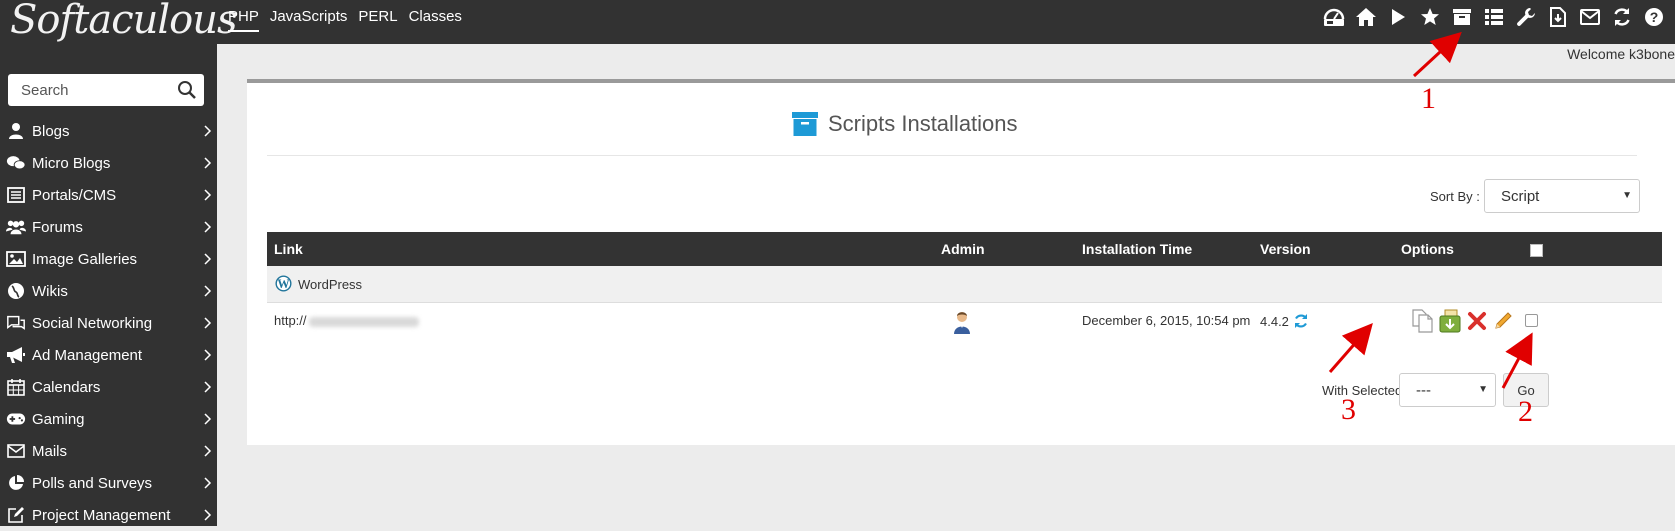 Image resolution: width=1675 pixels, height=531 pixels. Describe the element at coordinates (16, 323) in the screenshot. I see `comments-icon` at that location.